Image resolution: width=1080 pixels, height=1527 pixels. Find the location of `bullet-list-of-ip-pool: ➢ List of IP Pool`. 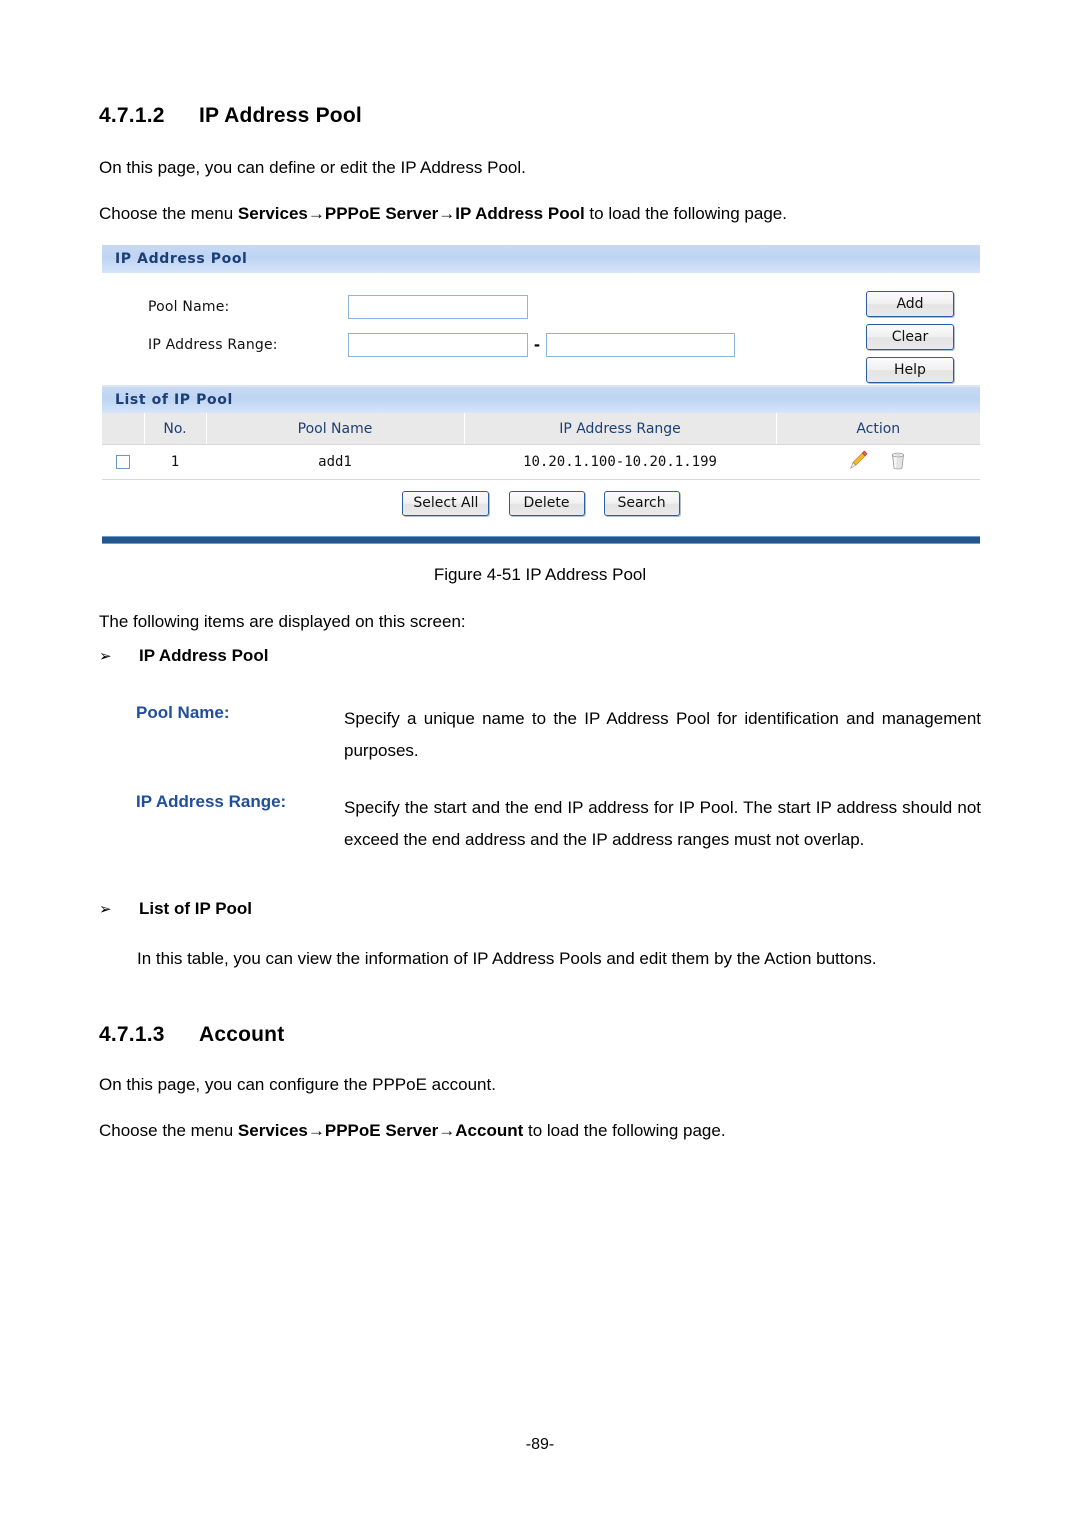

bullet-list-of-ip-pool: ➢ List of IP Pool is located at coordinates (175, 909).